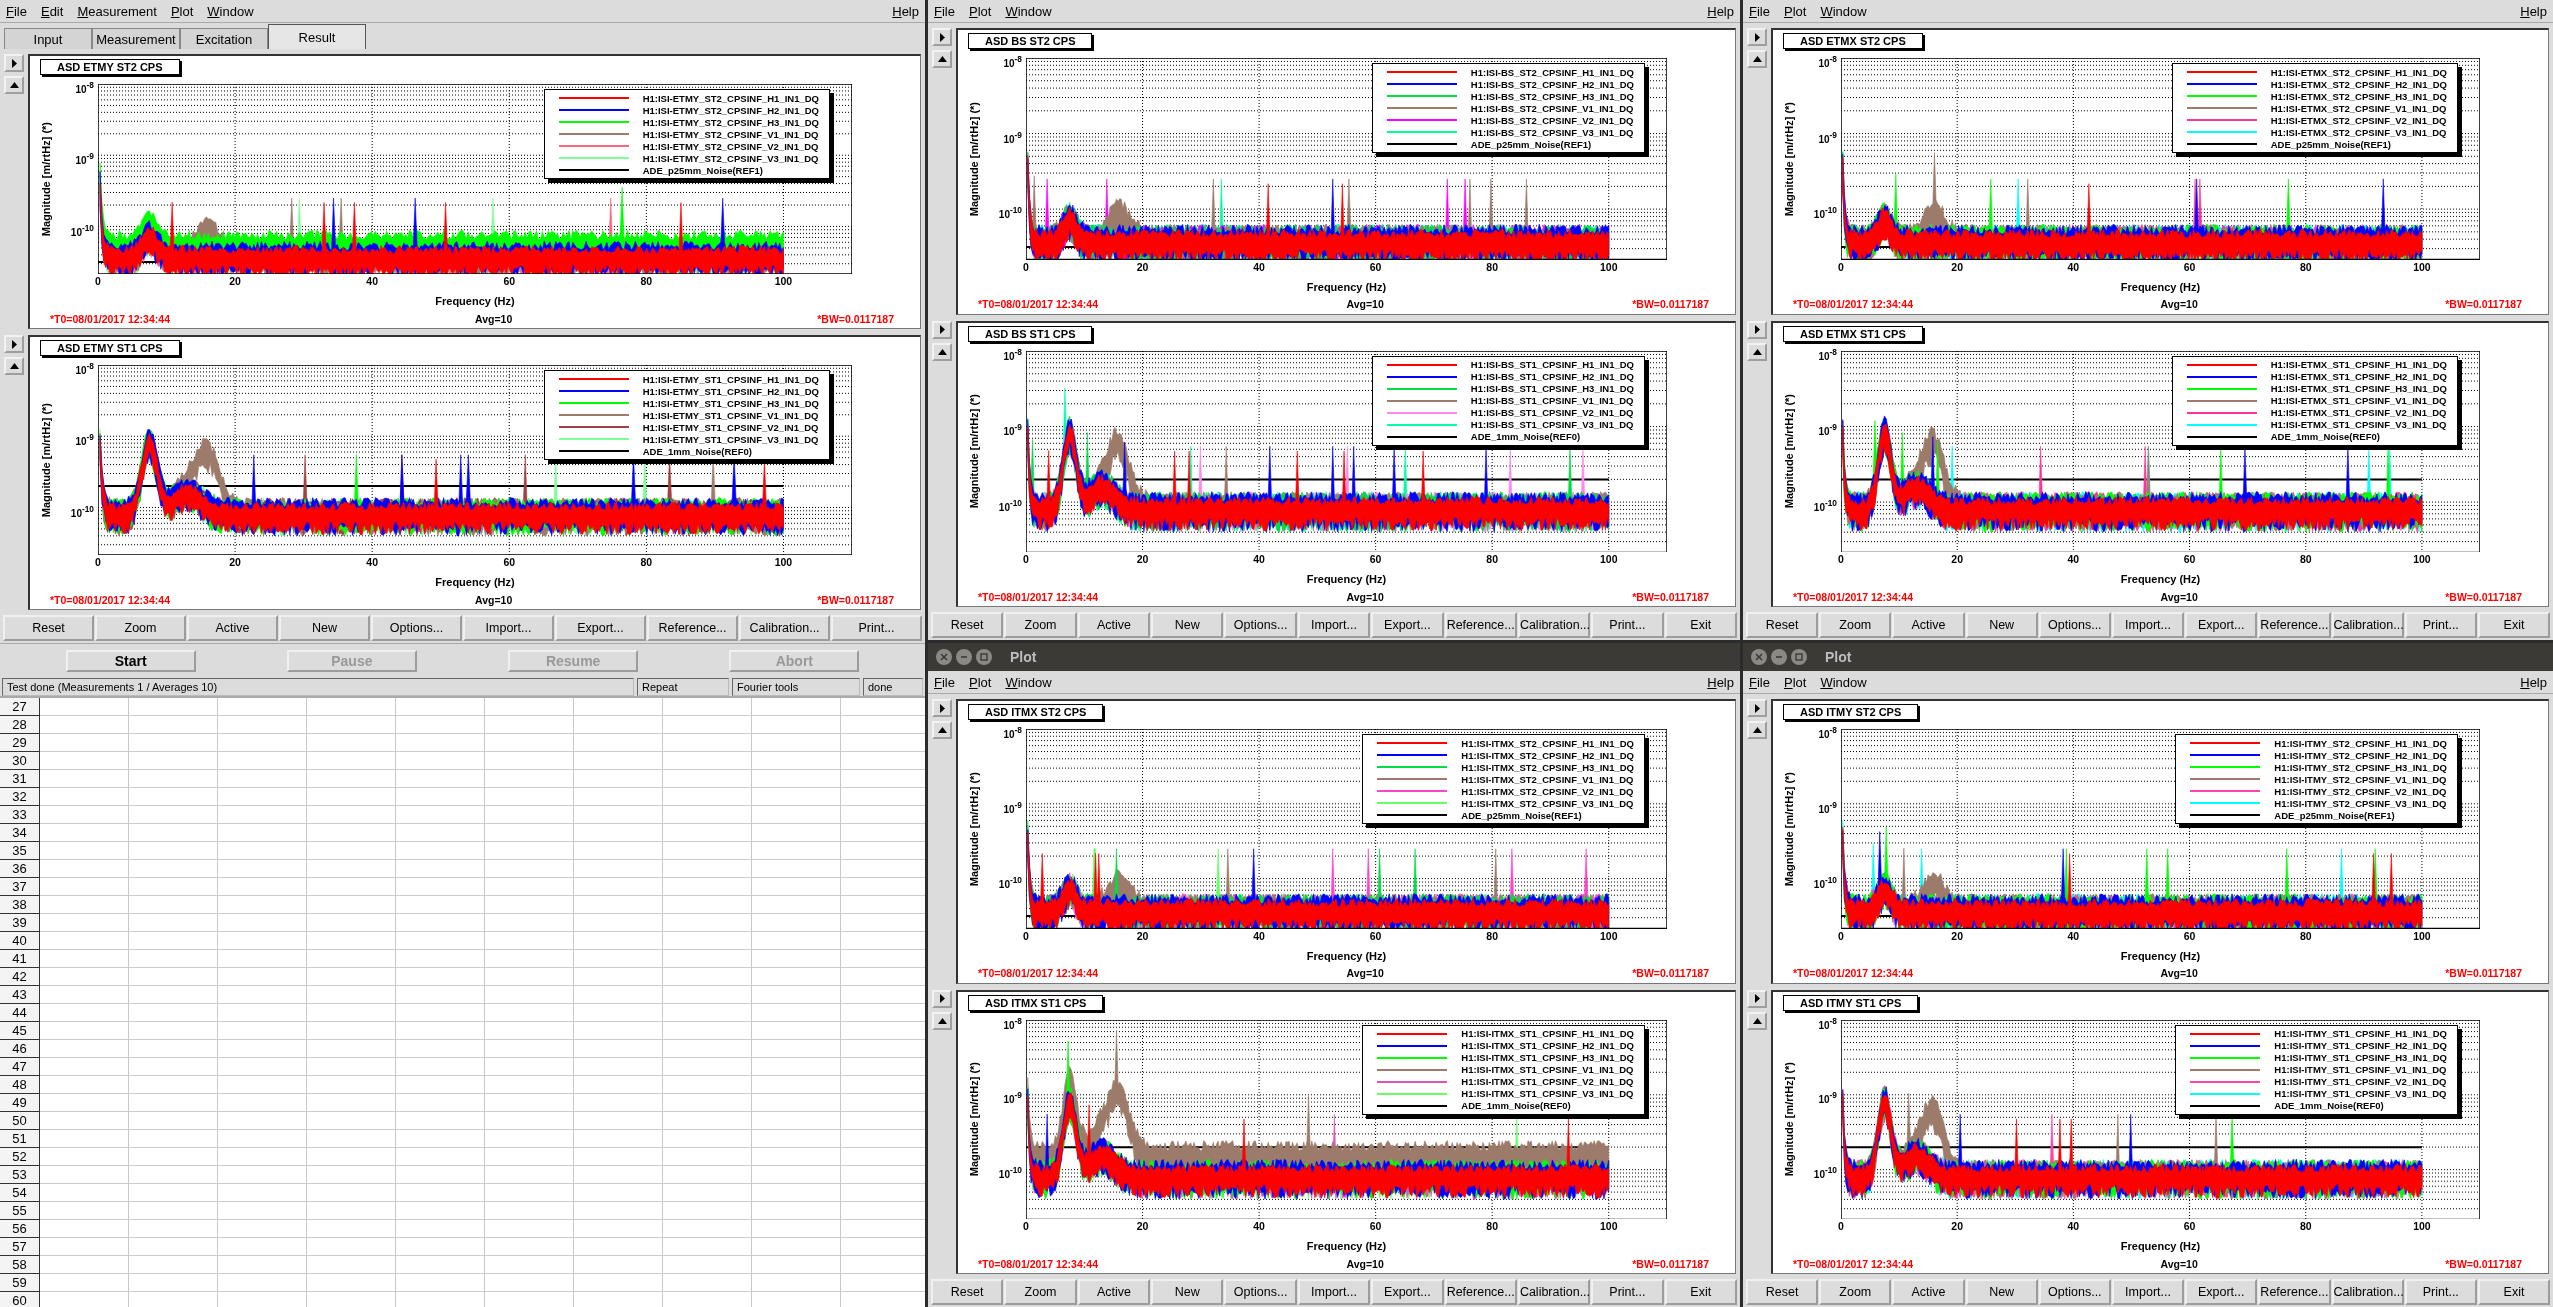 This screenshot has height=1307, width=2553. What do you see at coordinates (117, 11) in the screenshot?
I see `menu-item: Measurement` at bounding box center [117, 11].